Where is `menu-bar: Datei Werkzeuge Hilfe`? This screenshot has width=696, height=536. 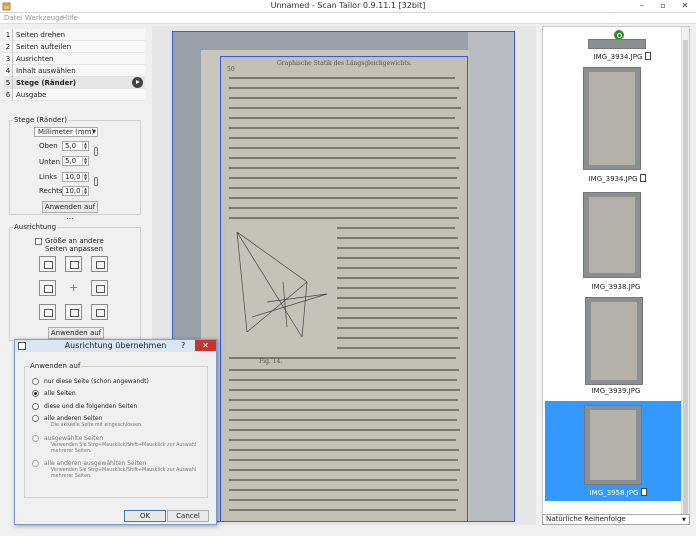 menu-bar: Datei Werkzeuge Hilfe is located at coordinates (348, 18).